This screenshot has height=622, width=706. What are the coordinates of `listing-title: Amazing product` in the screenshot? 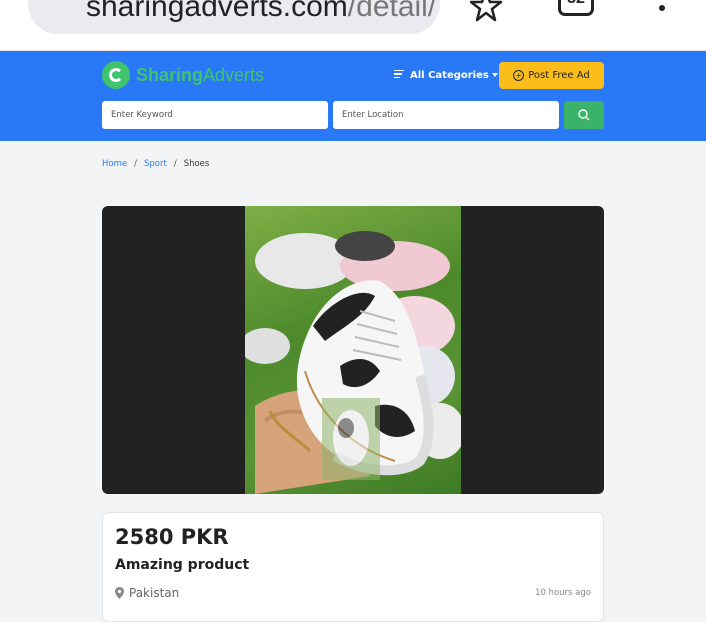 It's located at (182, 565).